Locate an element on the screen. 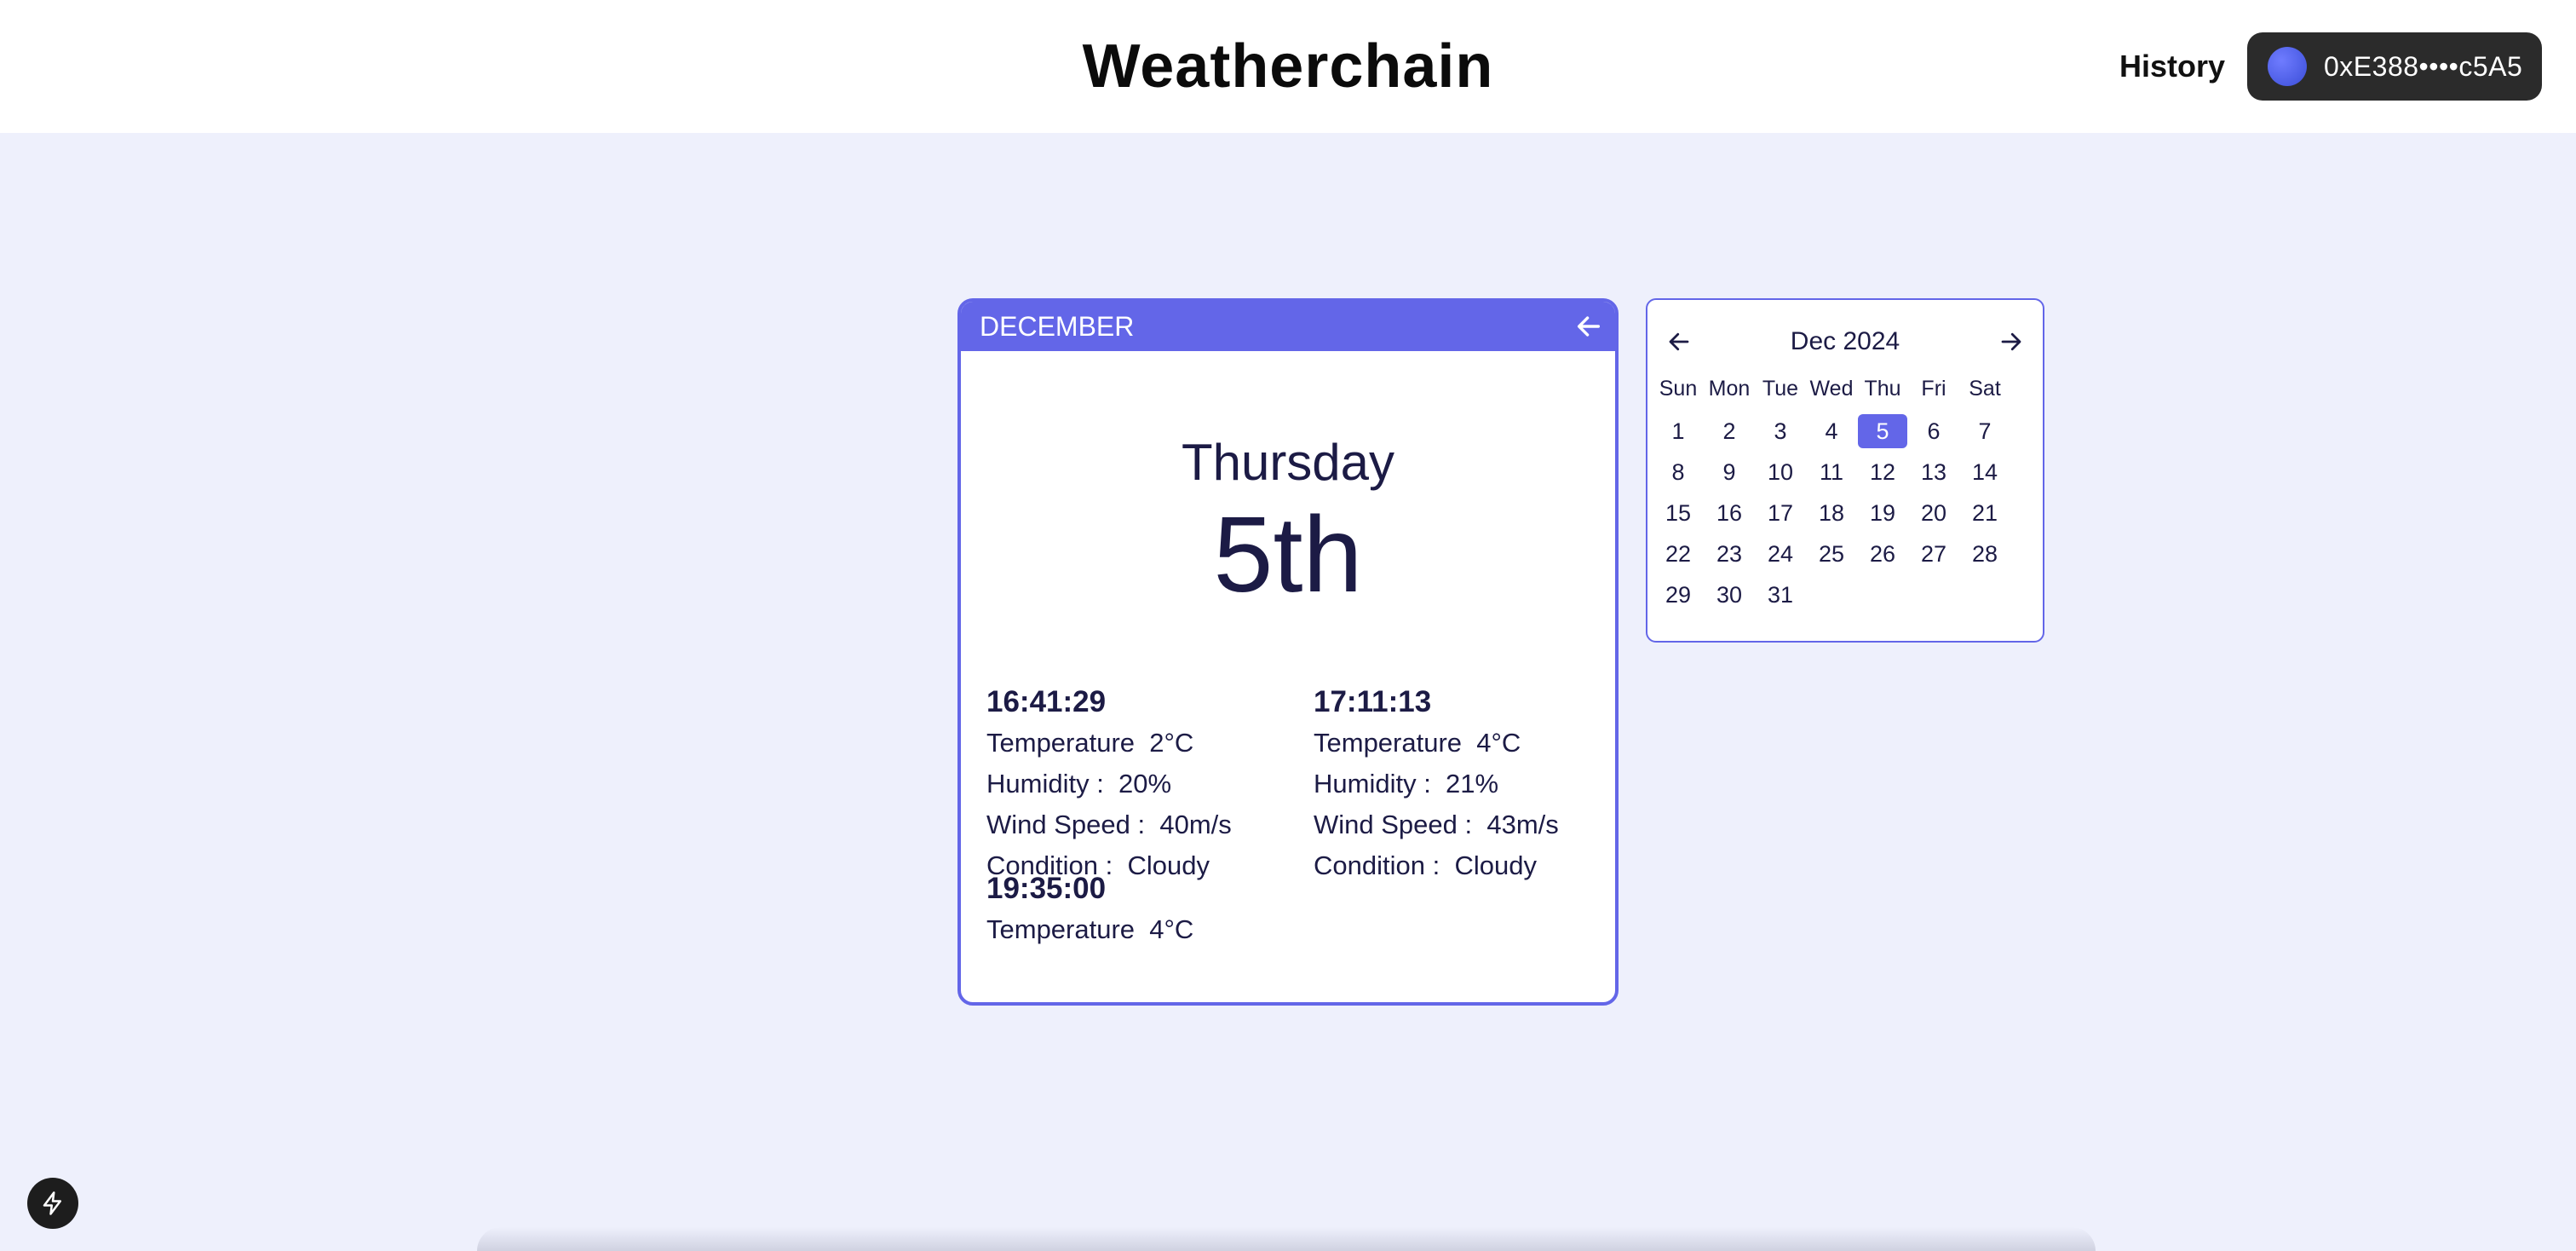 The image size is (2576, 1251). wind-speed-row: Wind Speed : 43m/s is located at coordinates (1459, 825).